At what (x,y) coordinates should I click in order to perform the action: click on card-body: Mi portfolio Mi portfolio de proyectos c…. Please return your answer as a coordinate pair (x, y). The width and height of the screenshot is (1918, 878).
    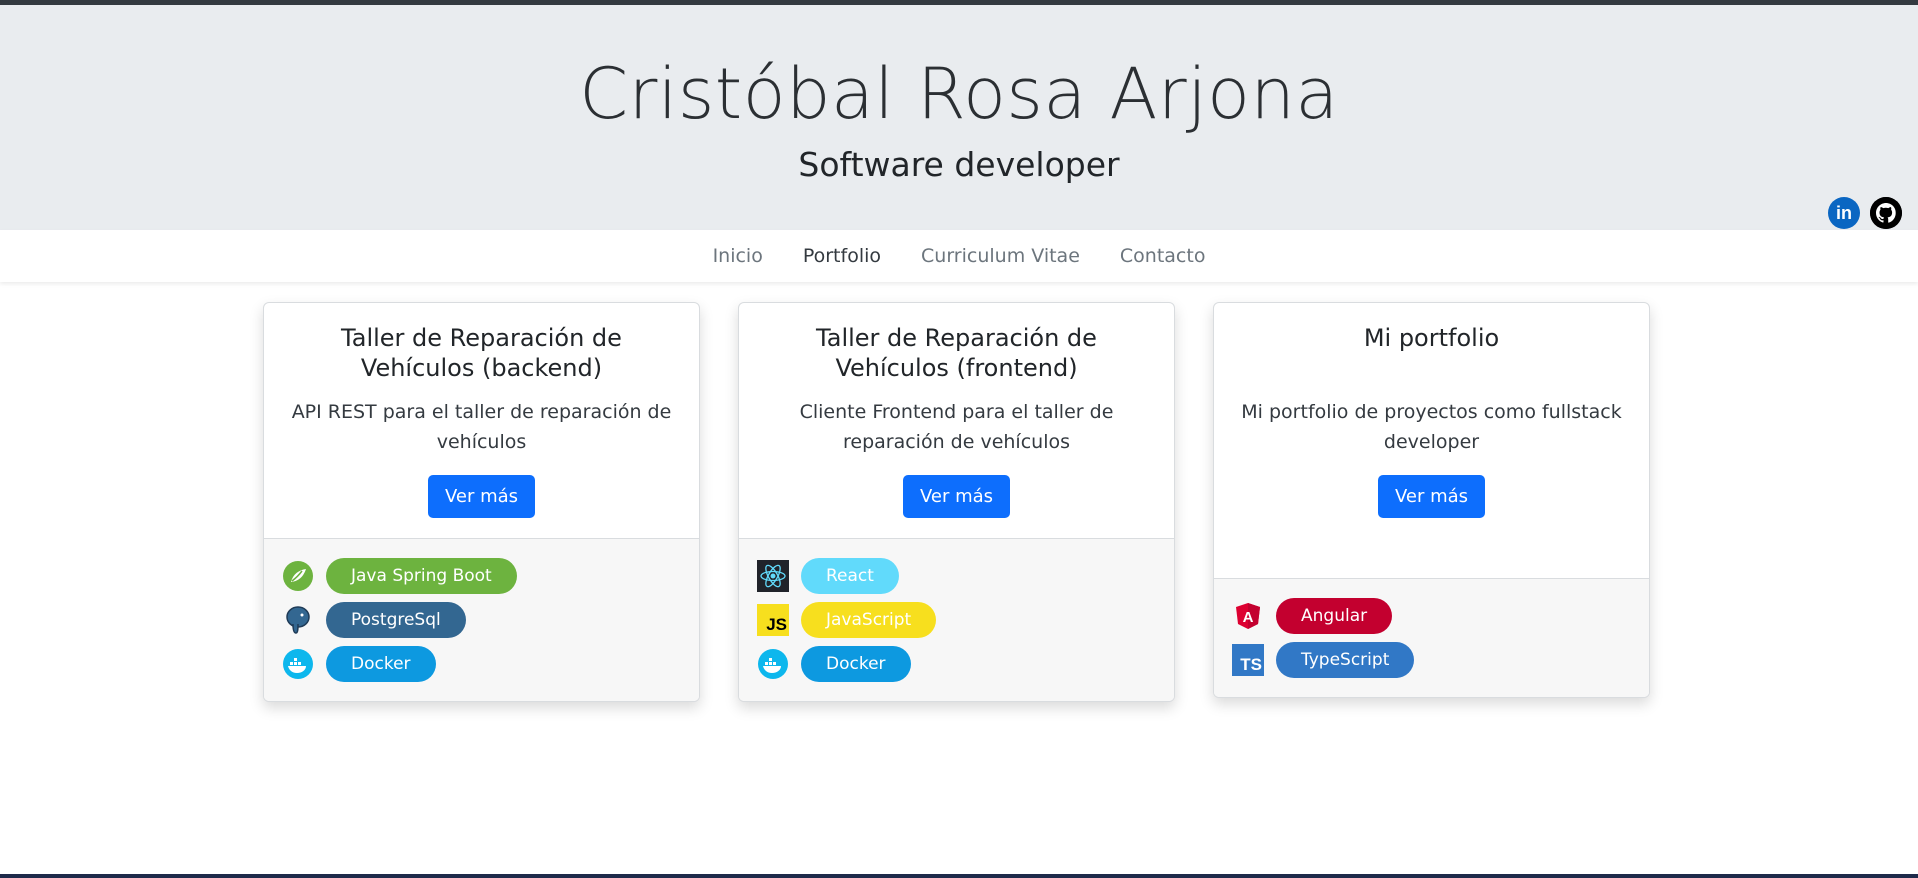
    Looking at the image, I should click on (1431, 440).